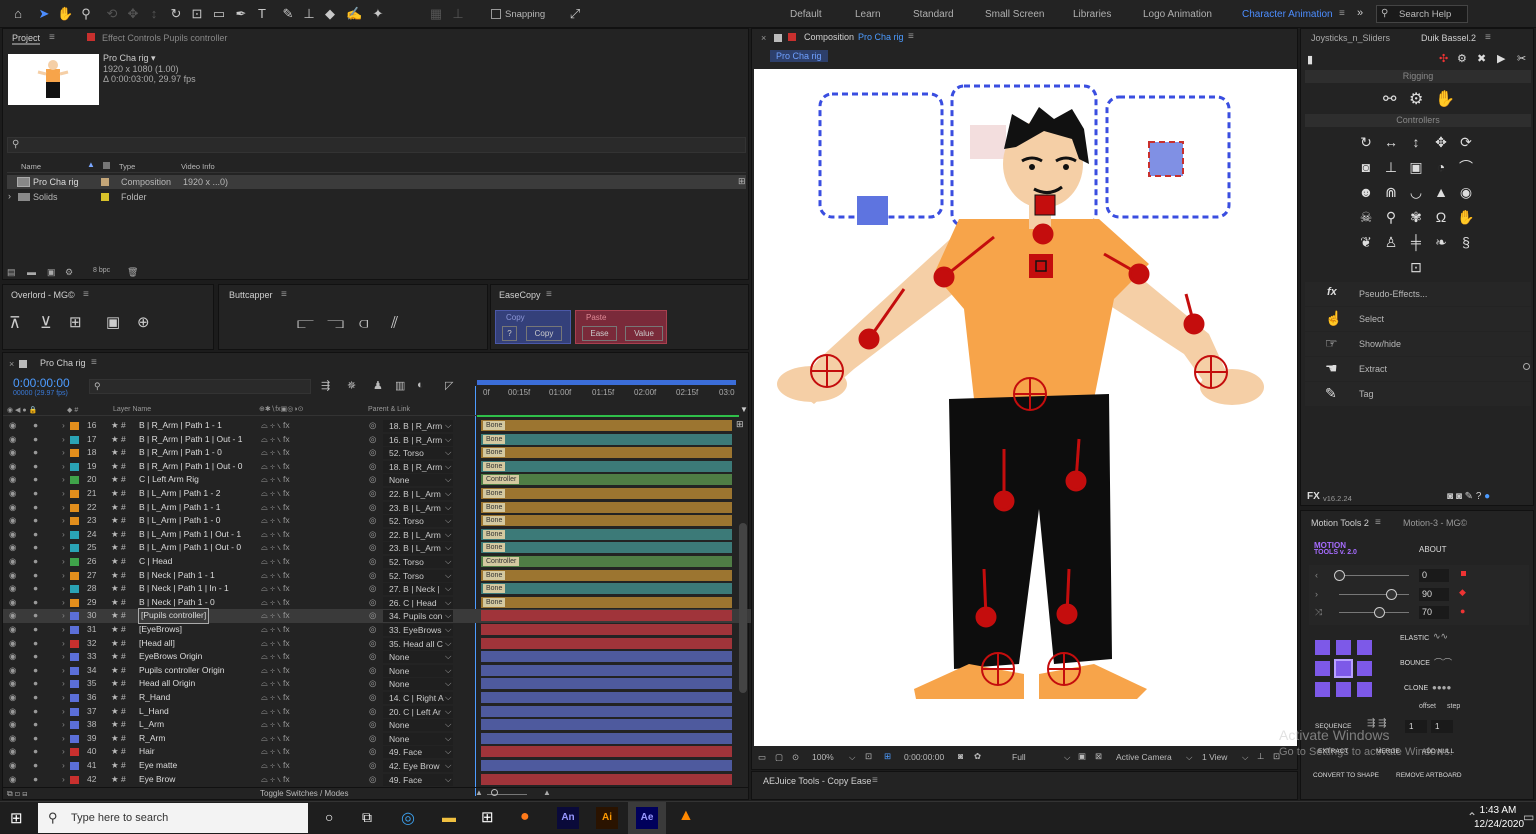  What do you see at coordinates (418, 616) in the screenshot?
I see `parent-select: 34. Pupils con` at bounding box center [418, 616].